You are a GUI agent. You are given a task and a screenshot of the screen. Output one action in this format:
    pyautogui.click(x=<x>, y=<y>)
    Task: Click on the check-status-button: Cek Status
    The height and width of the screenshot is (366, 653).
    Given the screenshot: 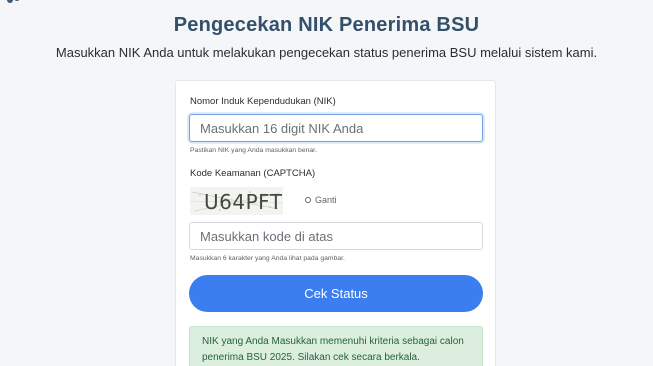 What is the action you would take?
    pyautogui.click(x=336, y=293)
    